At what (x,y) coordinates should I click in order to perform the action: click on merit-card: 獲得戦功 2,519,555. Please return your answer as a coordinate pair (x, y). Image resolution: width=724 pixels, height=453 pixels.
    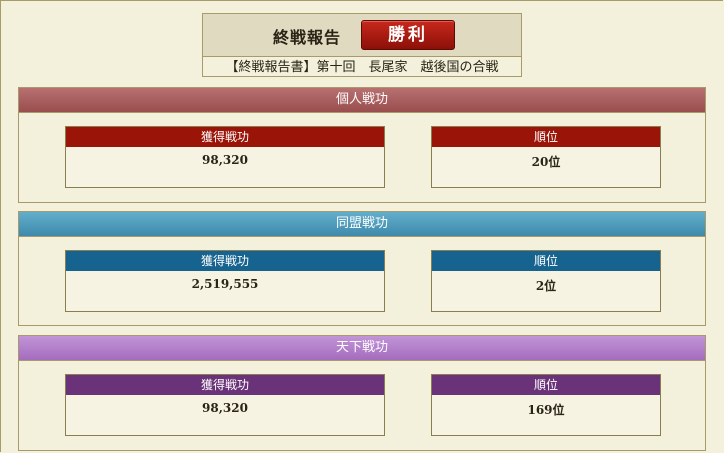
    Looking at the image, I should click on (225, 281).